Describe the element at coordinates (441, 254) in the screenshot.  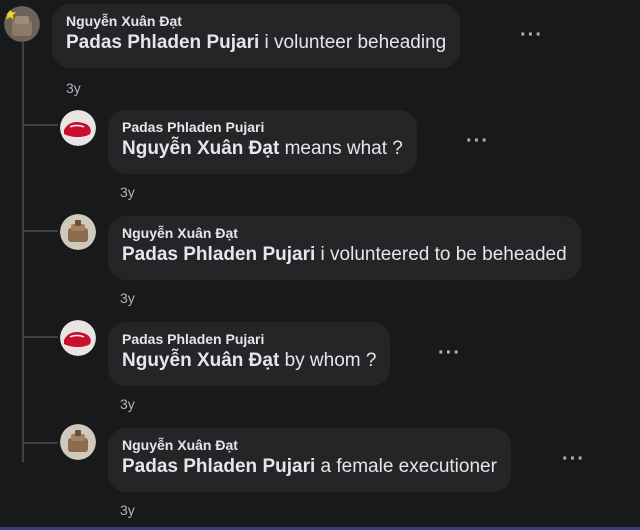
I see `comment-body: i volunteered to be beheaded` at that location.